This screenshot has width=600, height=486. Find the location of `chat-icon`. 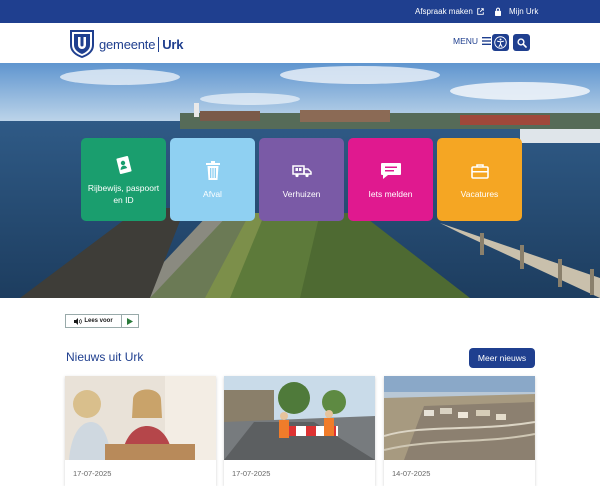

chat-icon is located at coordinates (390, 170).